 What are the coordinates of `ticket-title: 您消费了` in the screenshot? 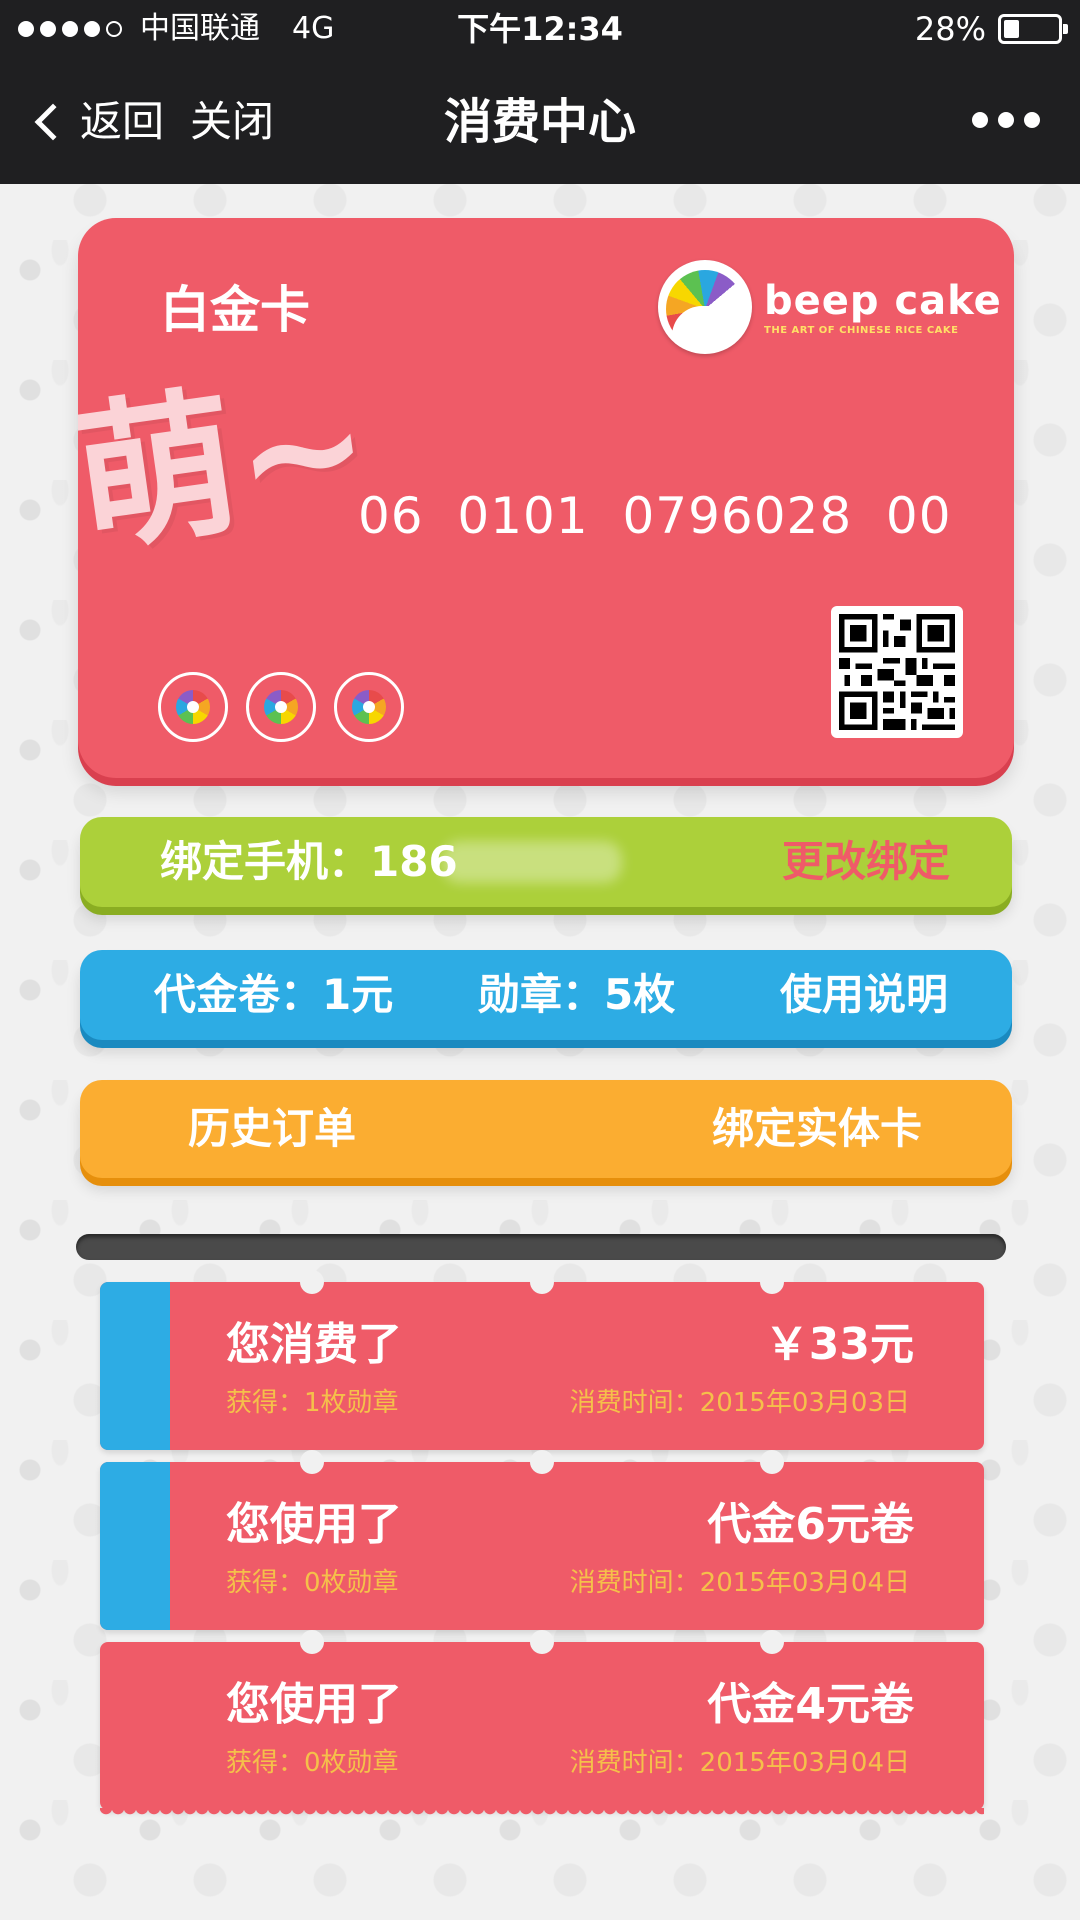 It's located at (314, 1344).